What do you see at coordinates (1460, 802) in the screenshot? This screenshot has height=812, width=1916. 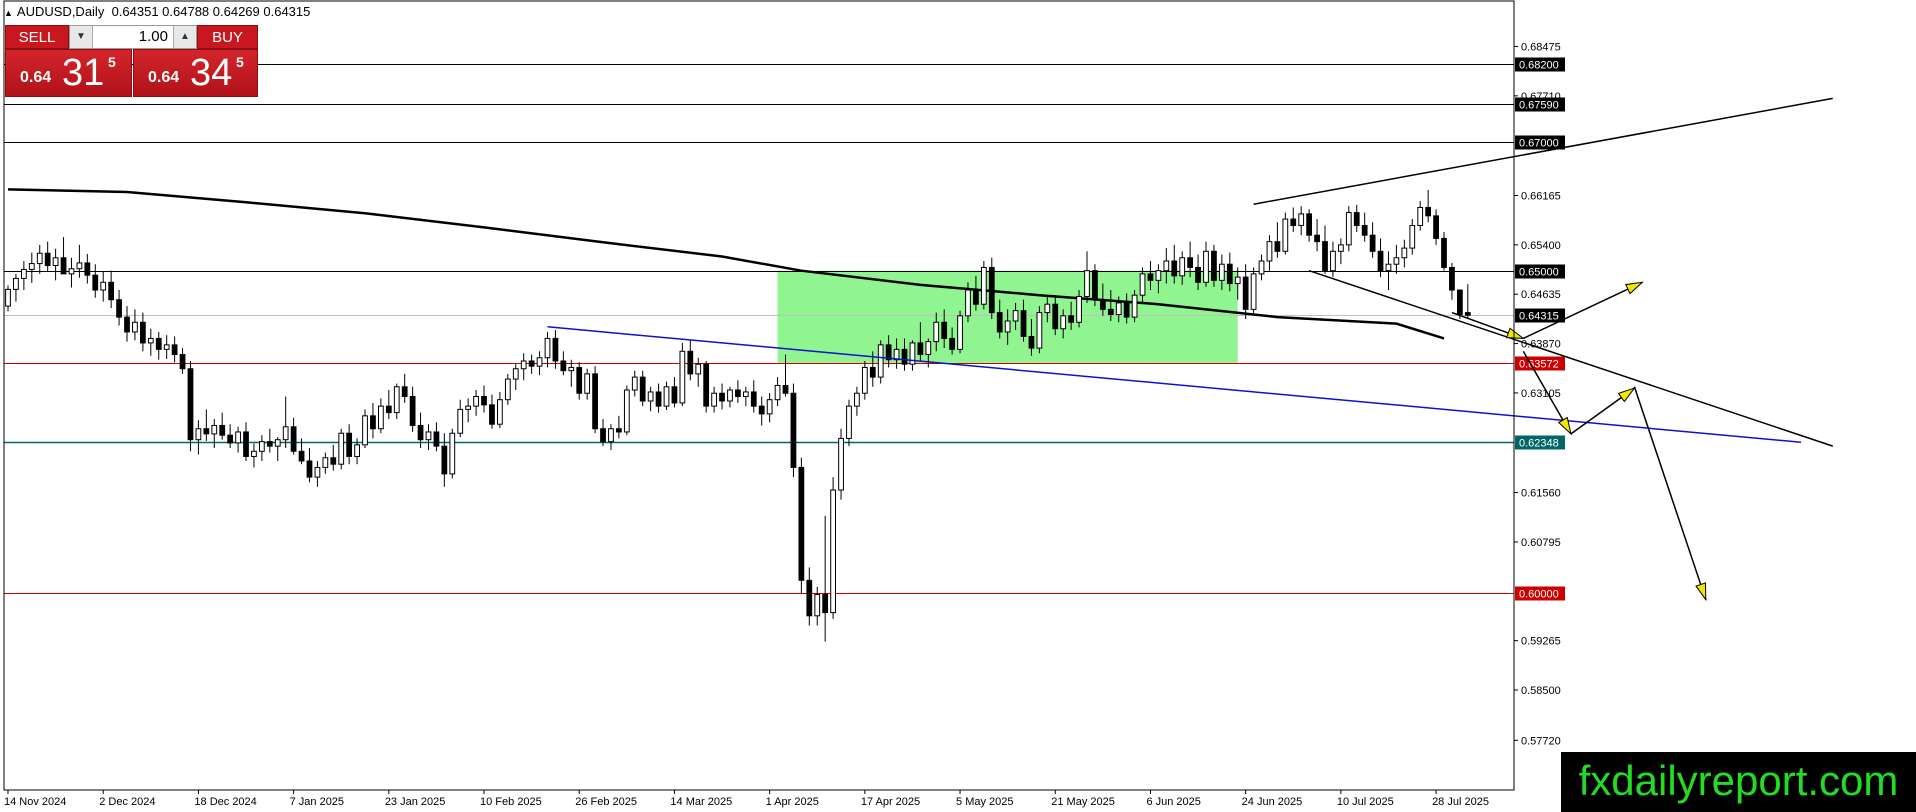 I see `x-tick-label: 28 Jul 2025` at bounding box center [1460, 802].